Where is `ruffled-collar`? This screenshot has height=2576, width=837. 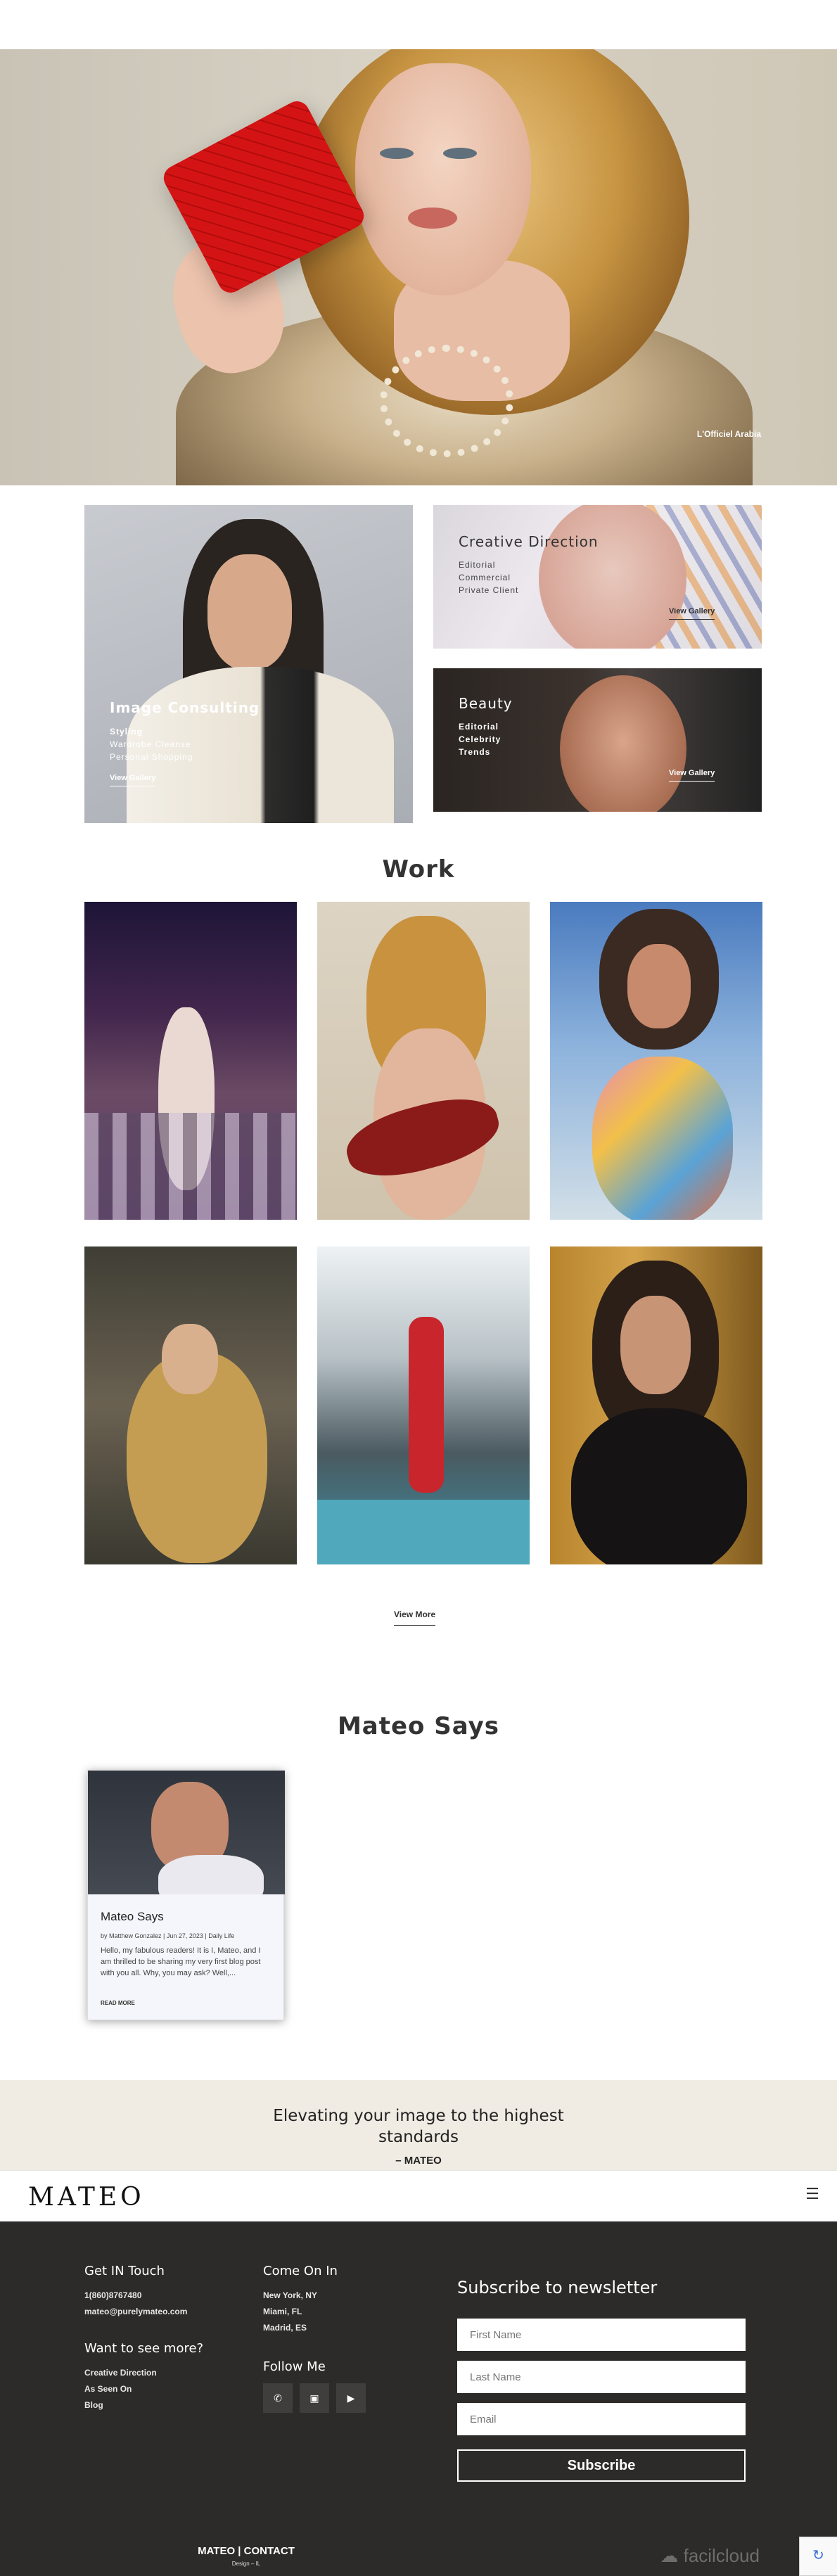 ruffled-collar is located at coordinates (211, 1874).